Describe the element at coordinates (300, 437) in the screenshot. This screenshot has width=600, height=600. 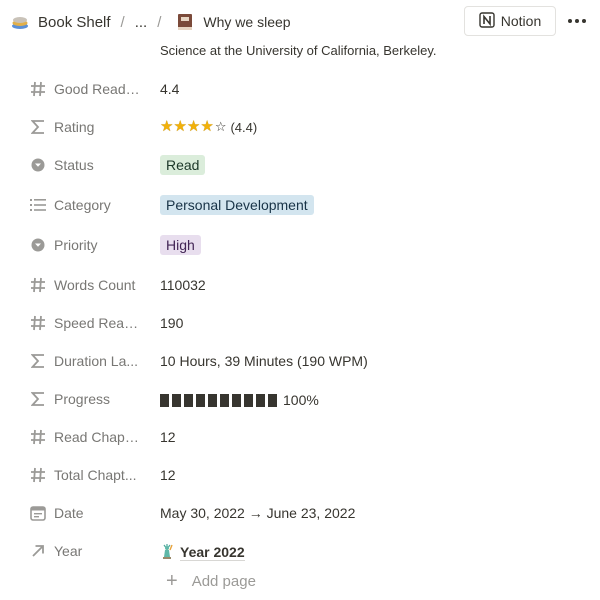
I see `property-row-read-chapters: Read Chapt... 12` at that location.